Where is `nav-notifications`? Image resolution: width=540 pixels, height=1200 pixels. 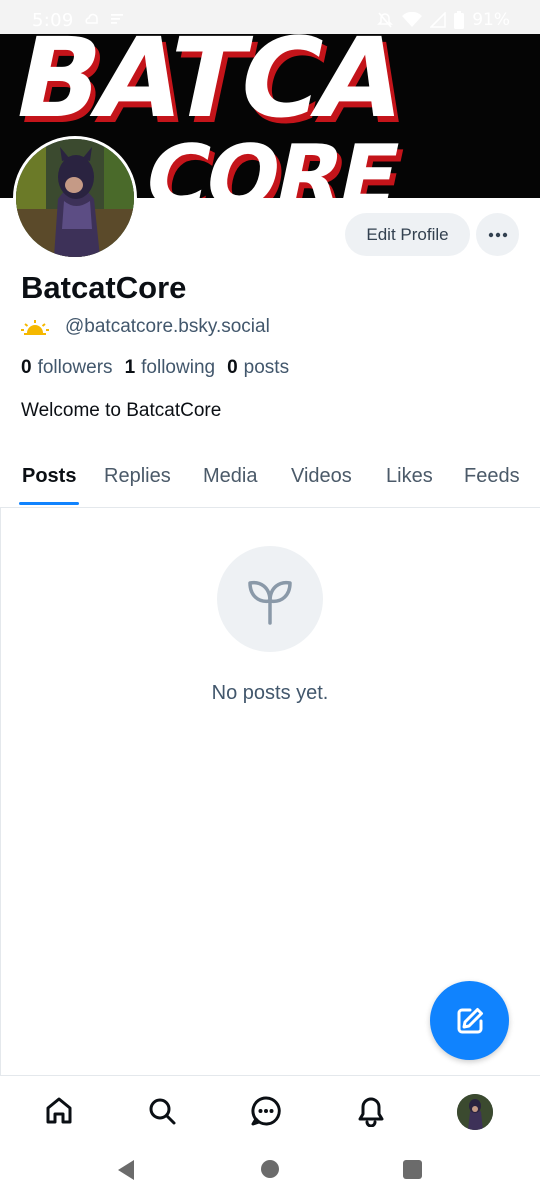
nav-notifications is located at coordinates (371, 1111).